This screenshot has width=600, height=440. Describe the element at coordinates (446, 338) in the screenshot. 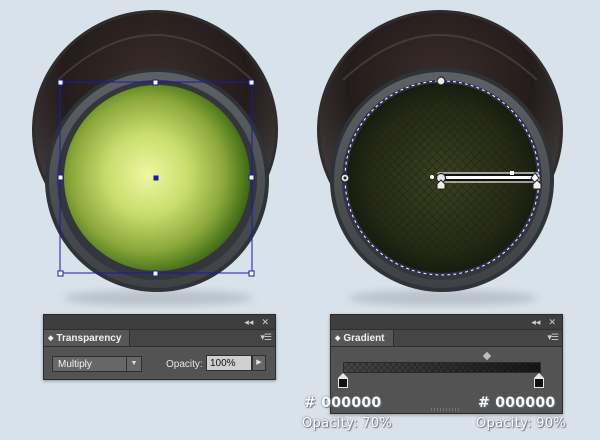

I see `panel-tab-row: ◆ Gradient ▾☰` at that location.